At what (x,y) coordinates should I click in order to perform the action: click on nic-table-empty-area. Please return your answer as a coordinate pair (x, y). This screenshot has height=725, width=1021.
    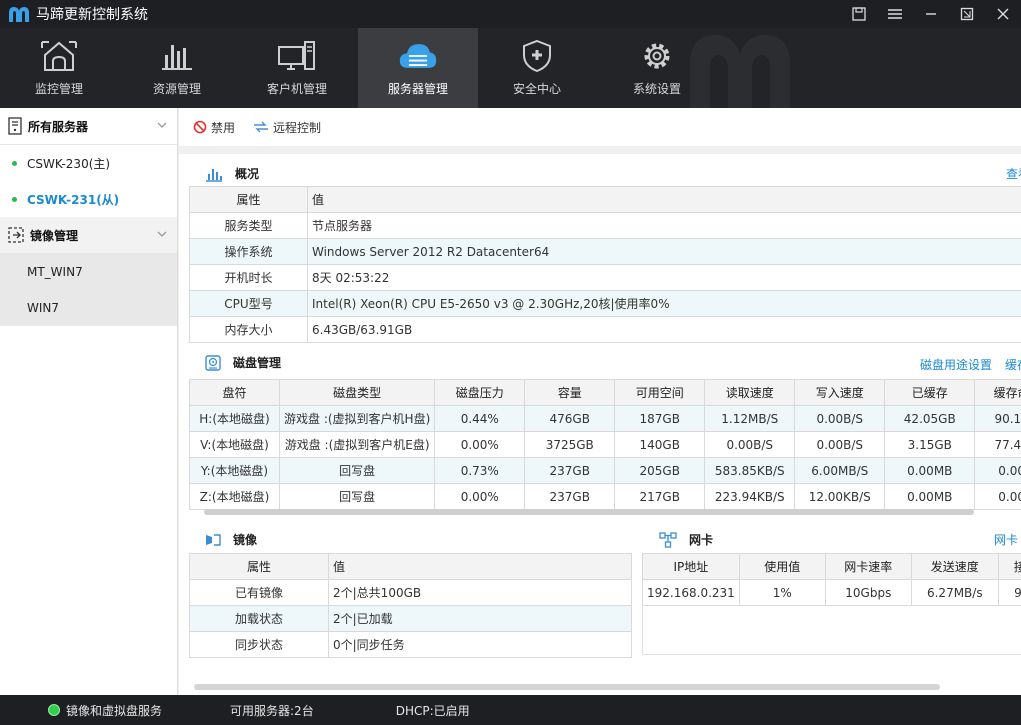
    Looking at the image, I should click on (831, 630).